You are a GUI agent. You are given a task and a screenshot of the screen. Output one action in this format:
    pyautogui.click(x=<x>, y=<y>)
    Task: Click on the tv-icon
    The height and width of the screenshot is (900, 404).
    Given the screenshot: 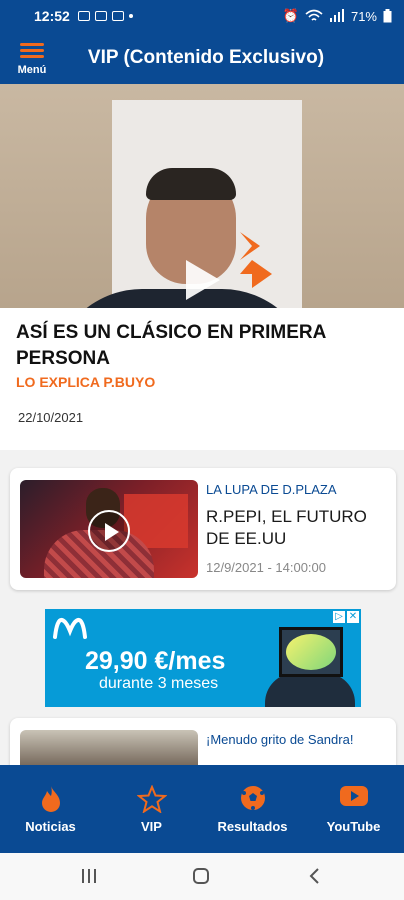 What is the action you would take?
    pyautogui.click(x=311, y=652)
    